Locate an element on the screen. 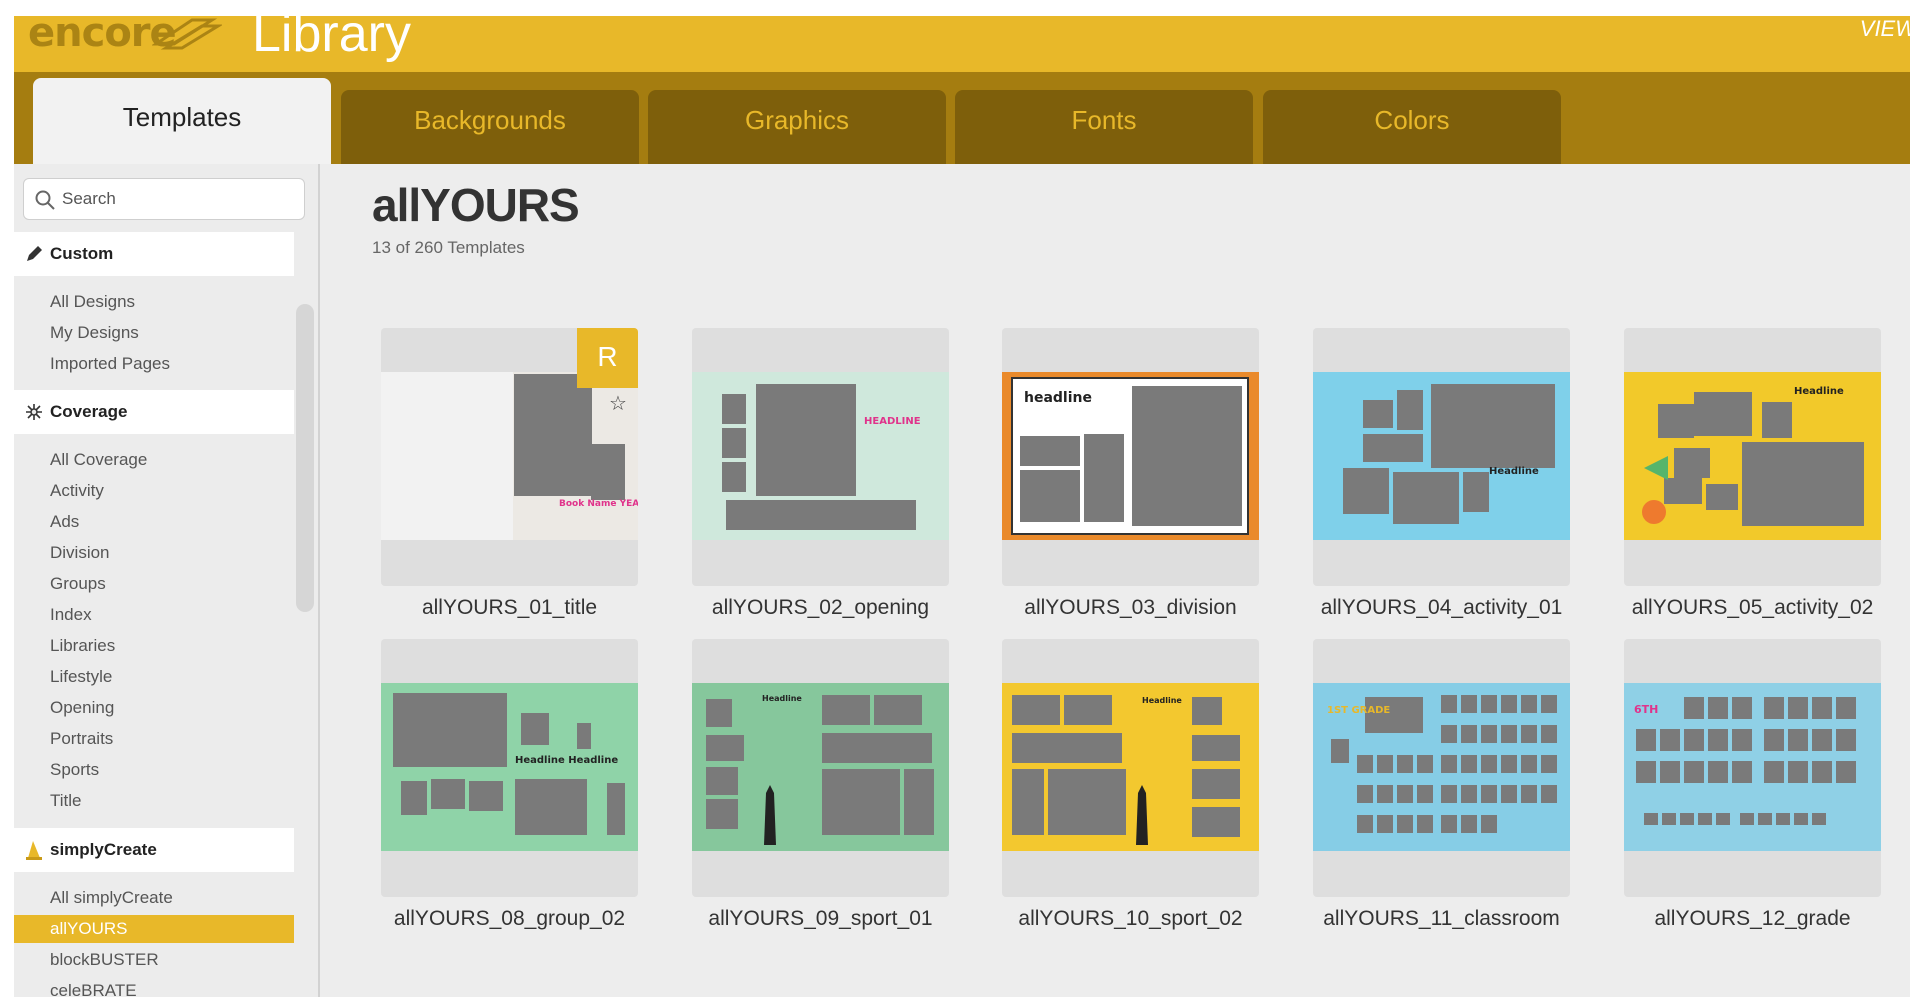 The height and width of the screenshot is (997, 1910). sidebar-item-all-coverage: All Coverage is located at coordinates (154, 460).